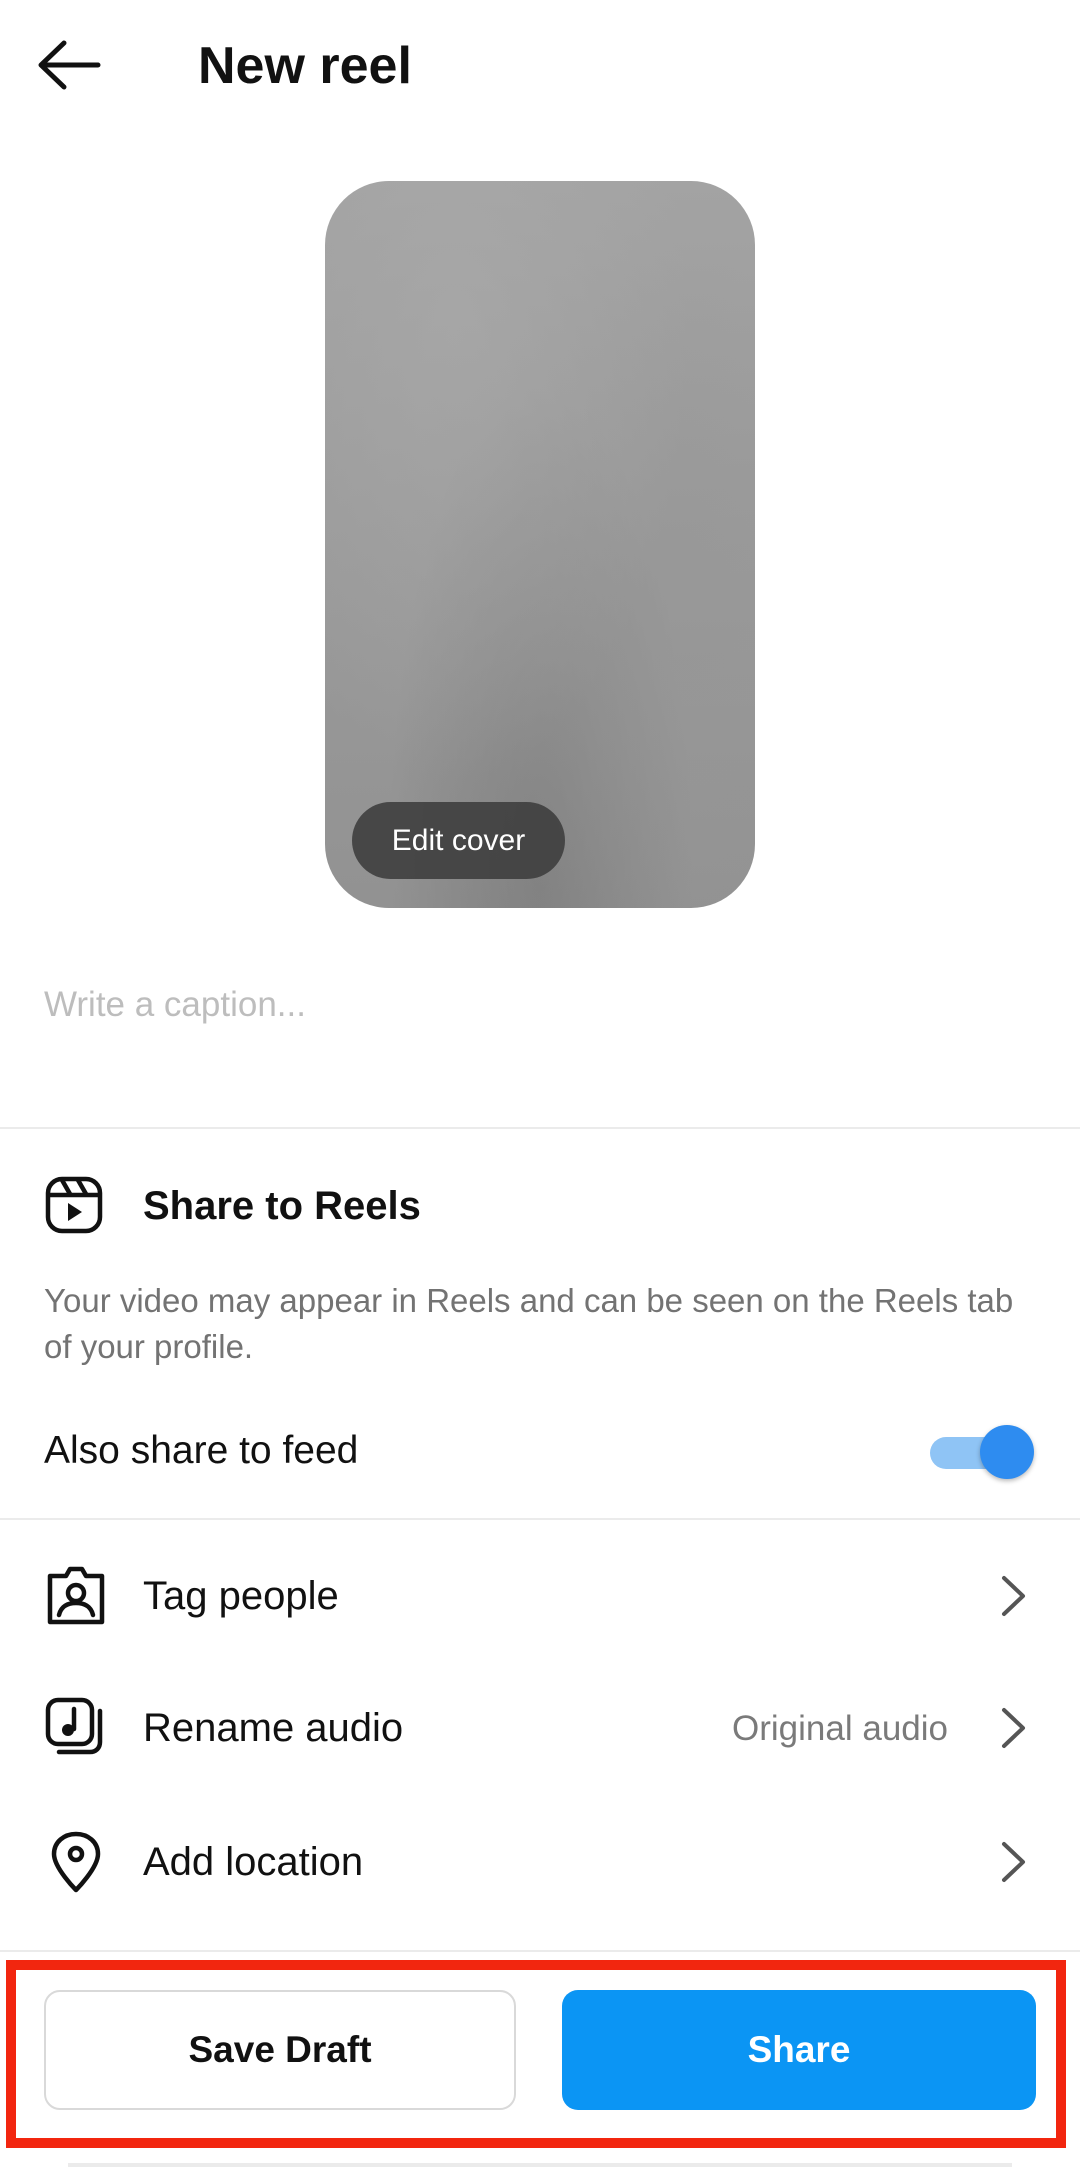 This screenshot has height=2169, width=1080. What do you see at coordinates (799, 2050) in the screenshot?
I see `share-button: Share` at bounding box center [799, 2050].